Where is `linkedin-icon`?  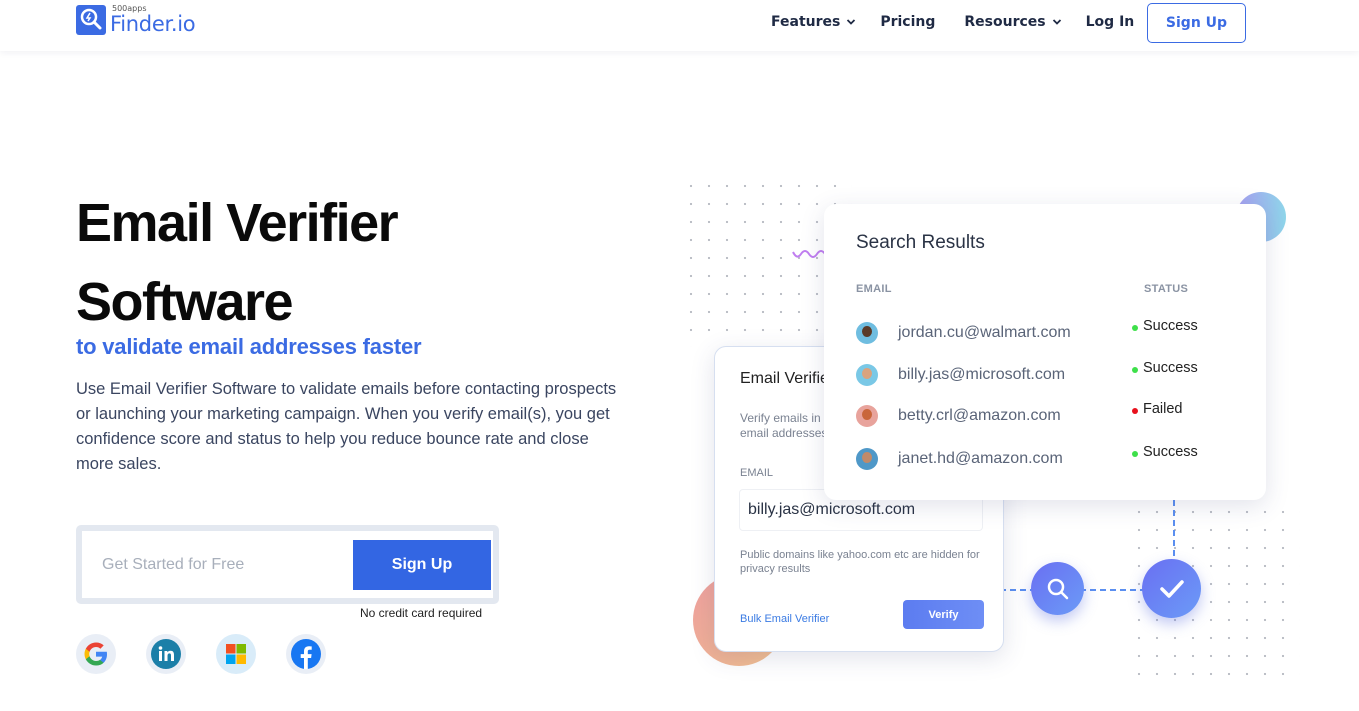 linkedin-icon is located at coordinates (166, 654).